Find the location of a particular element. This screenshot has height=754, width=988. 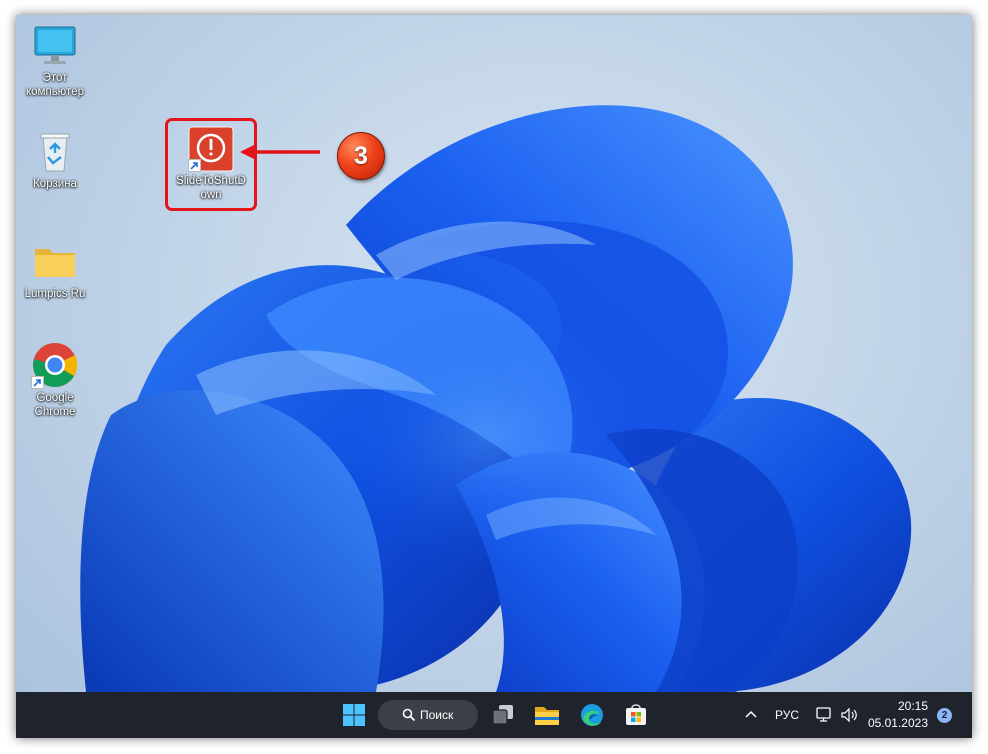

store-icon is located at coordinates (636, 714).